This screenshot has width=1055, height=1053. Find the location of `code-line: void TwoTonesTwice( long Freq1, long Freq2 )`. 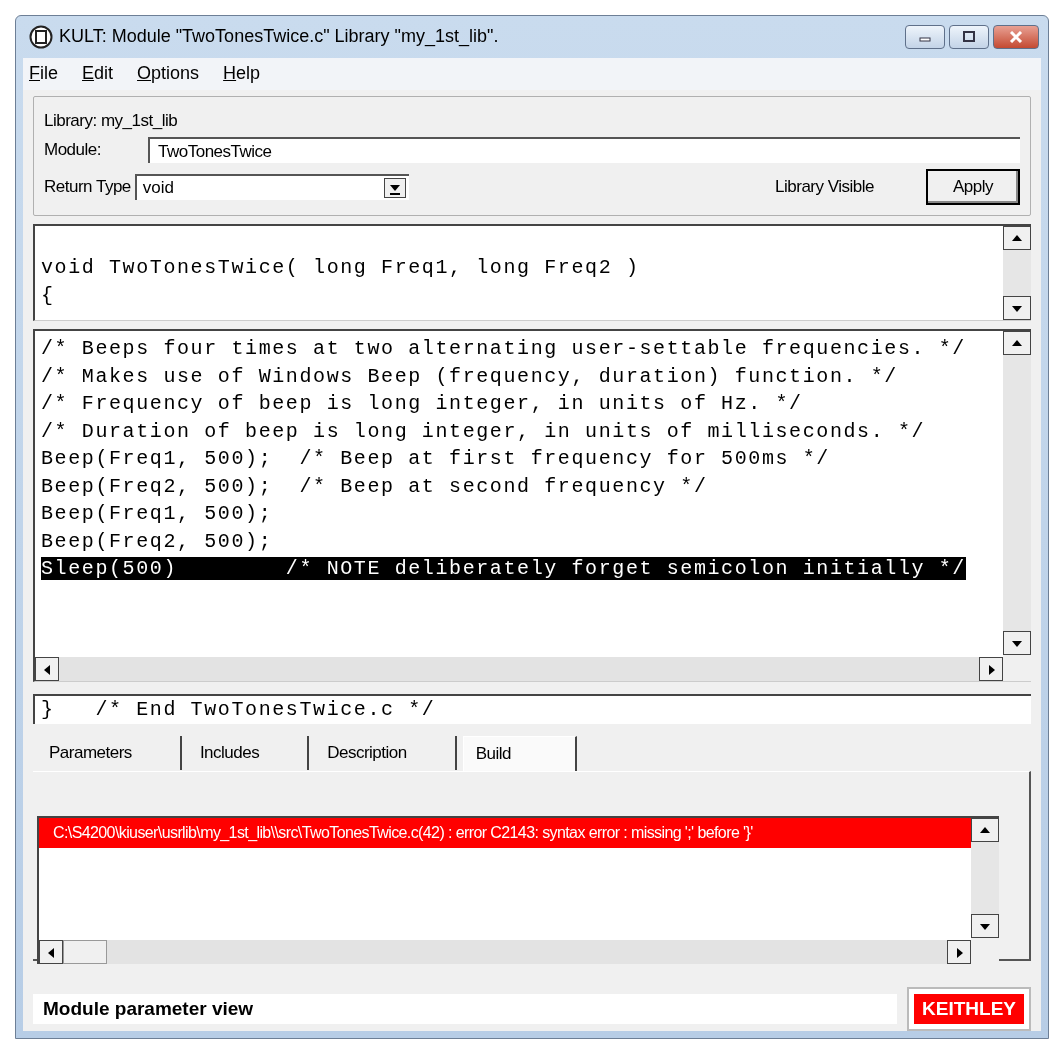

code-line: void TwoTonesTwice( long Freq1, long Freq2 ) is located at coordinates (340, 268).